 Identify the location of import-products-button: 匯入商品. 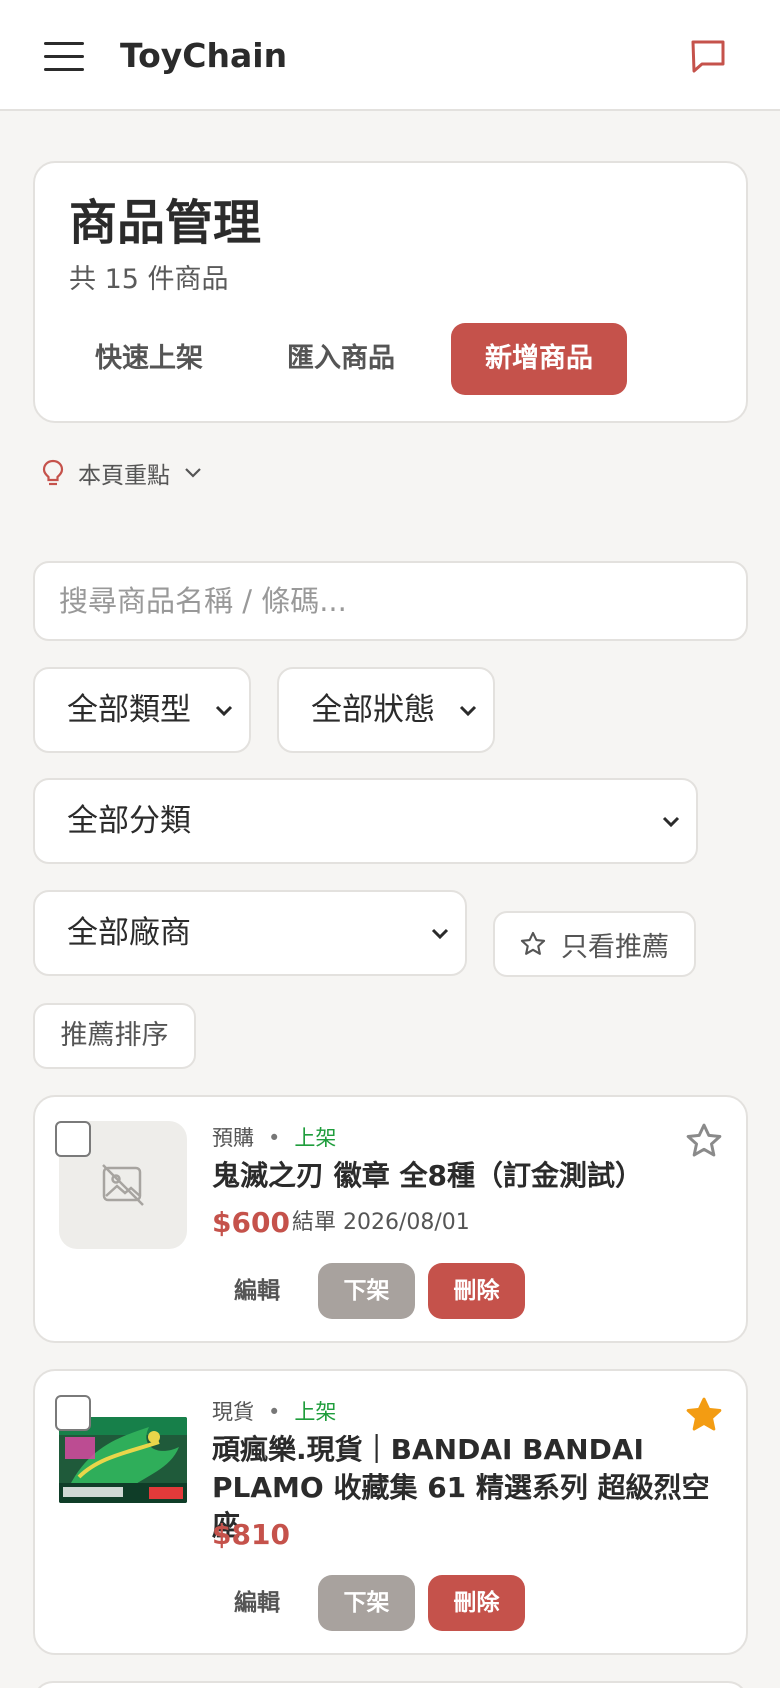
(341, 359).